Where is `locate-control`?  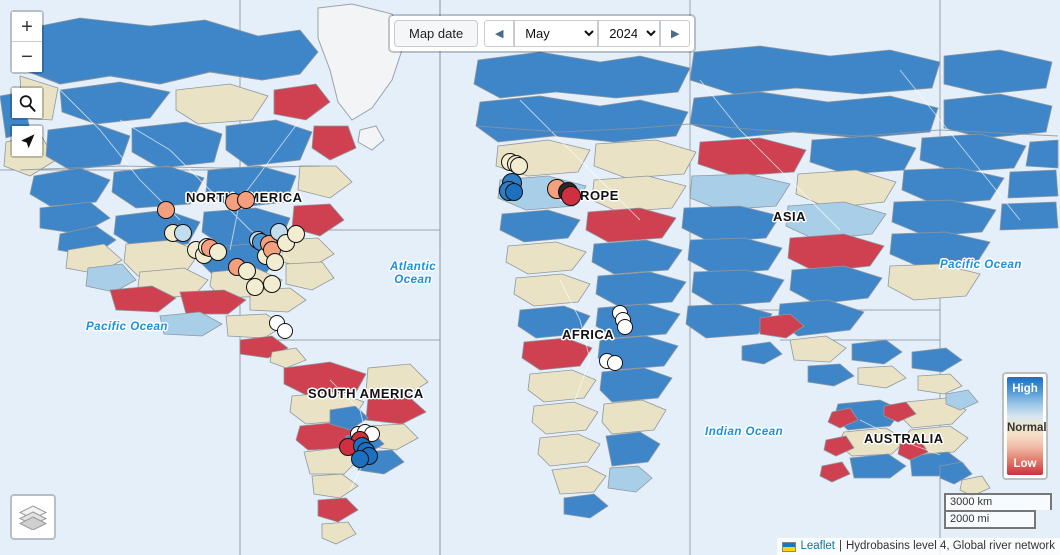
locate-control is located at coordinates (27, 141).